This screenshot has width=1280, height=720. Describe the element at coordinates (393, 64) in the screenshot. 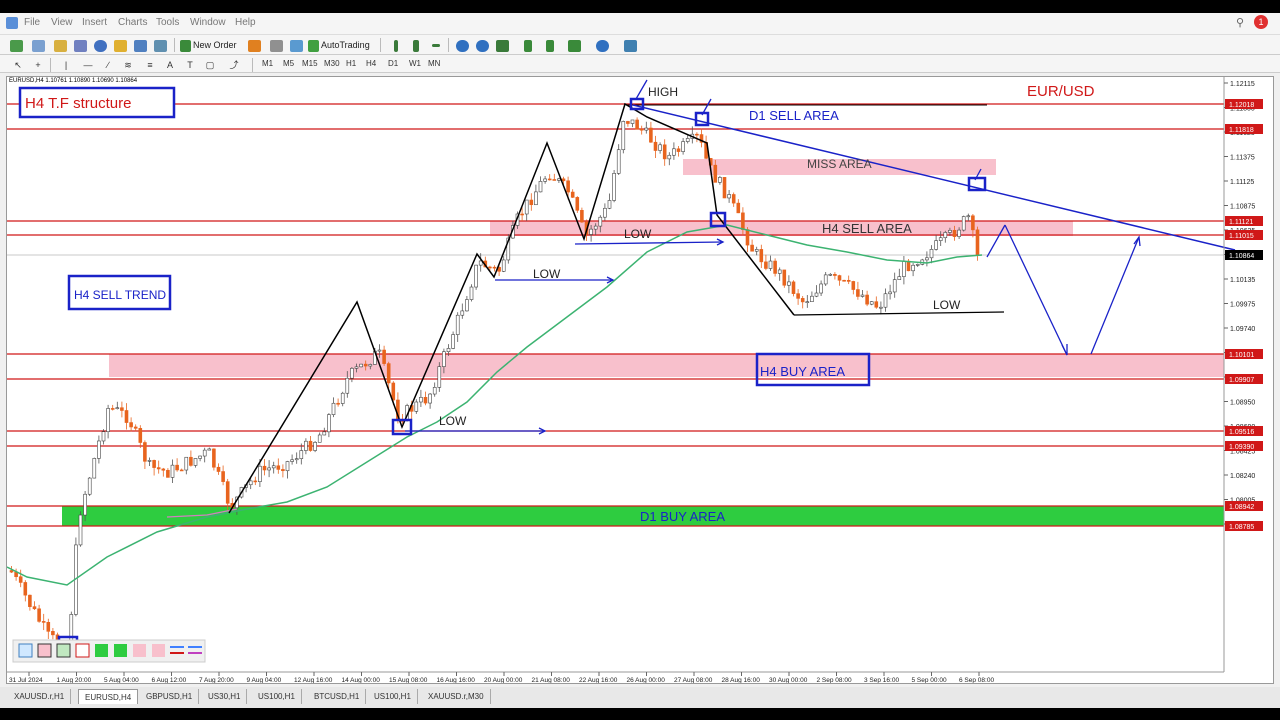

I see `tf-d1: D1` at that location.